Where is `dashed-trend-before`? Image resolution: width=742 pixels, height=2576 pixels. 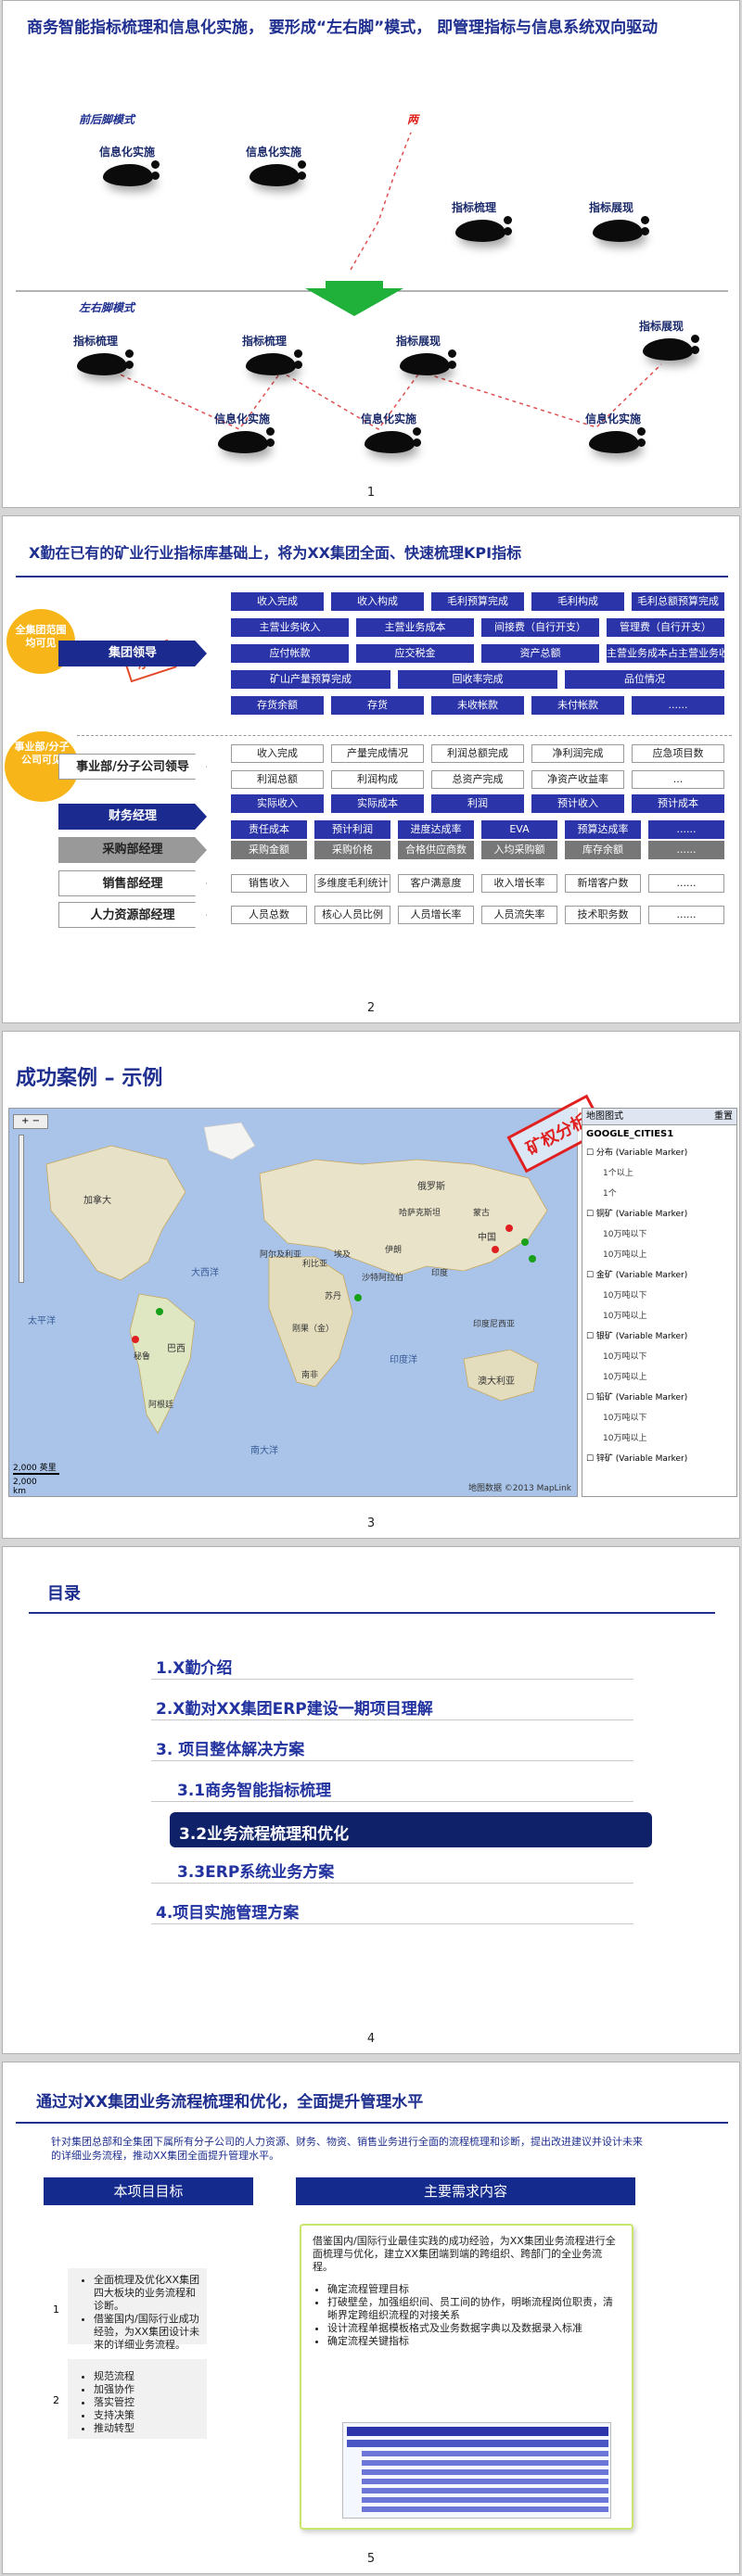
dashed-trend-before is located at coordinates (381, 201).